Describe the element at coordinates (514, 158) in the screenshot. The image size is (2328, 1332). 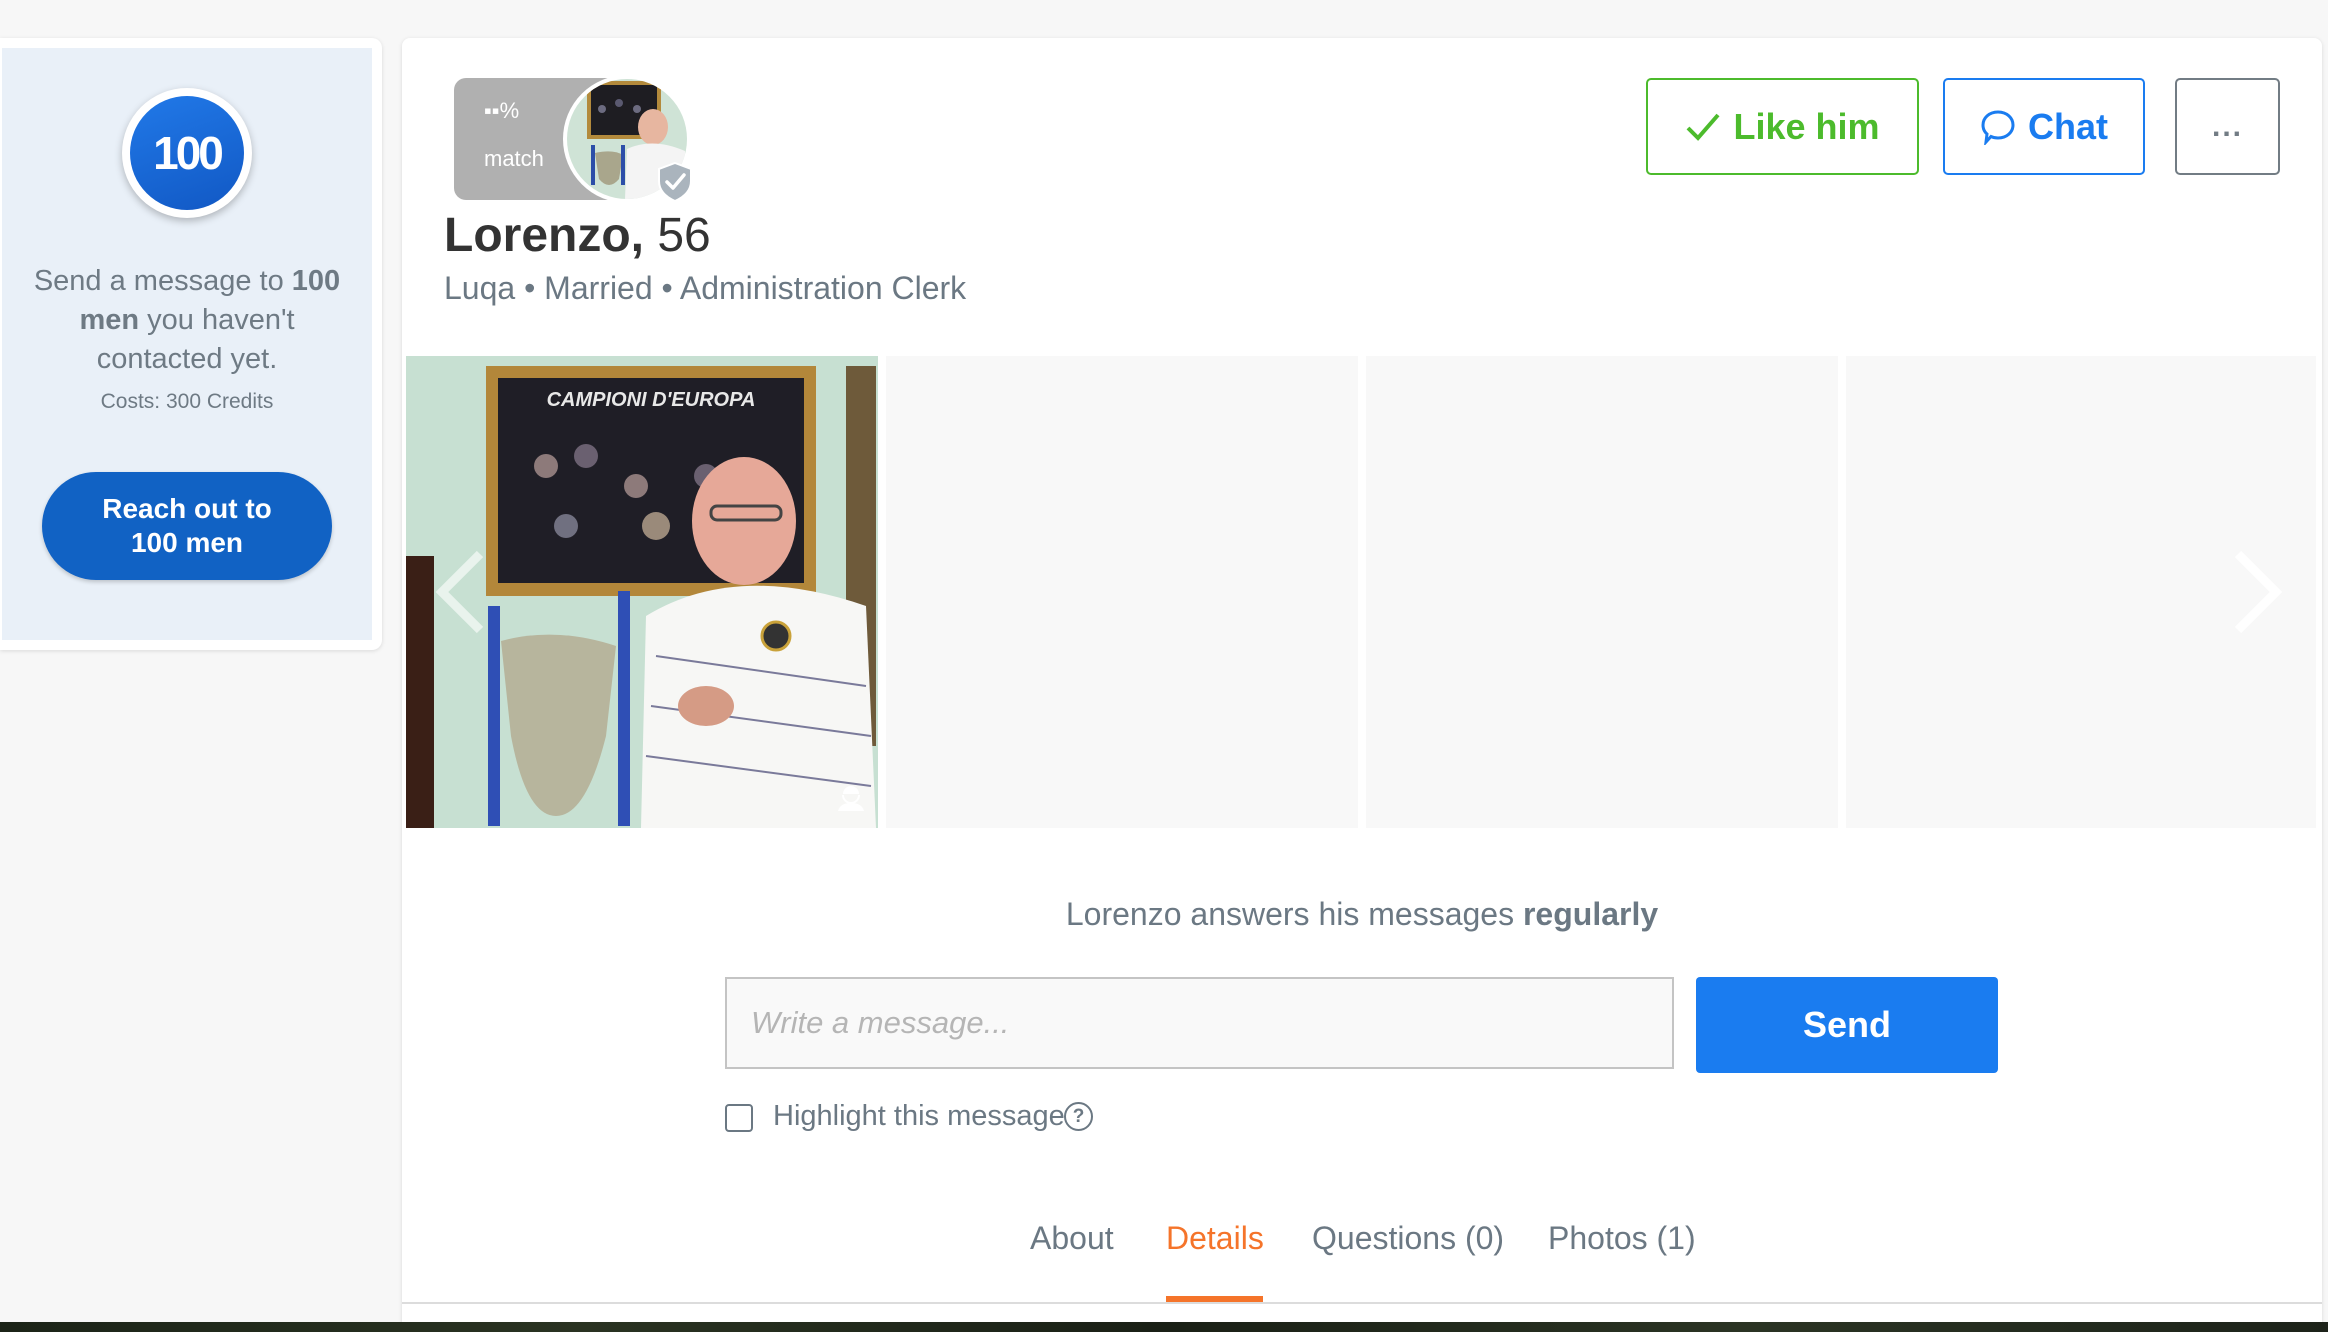
I see `match-label: match` at that location.